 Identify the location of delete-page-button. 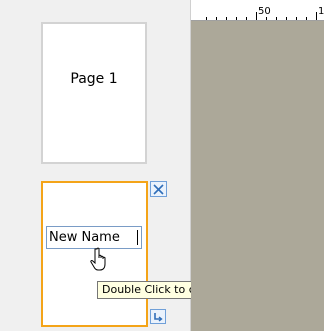
(158, 189).